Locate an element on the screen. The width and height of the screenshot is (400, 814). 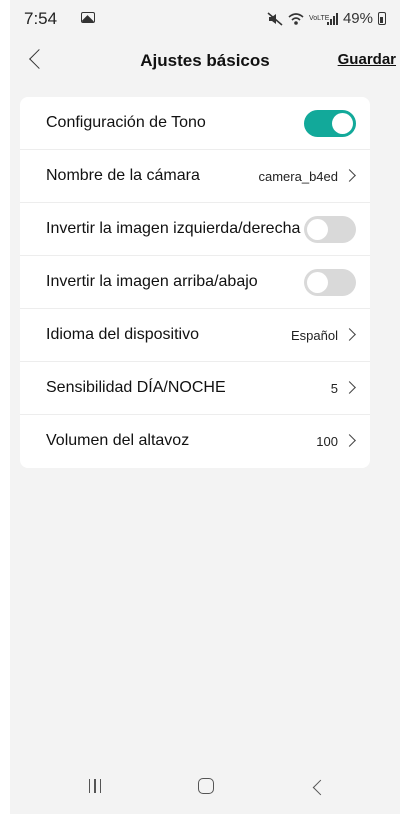
gallery-icon is located at coordinates (88, 17).